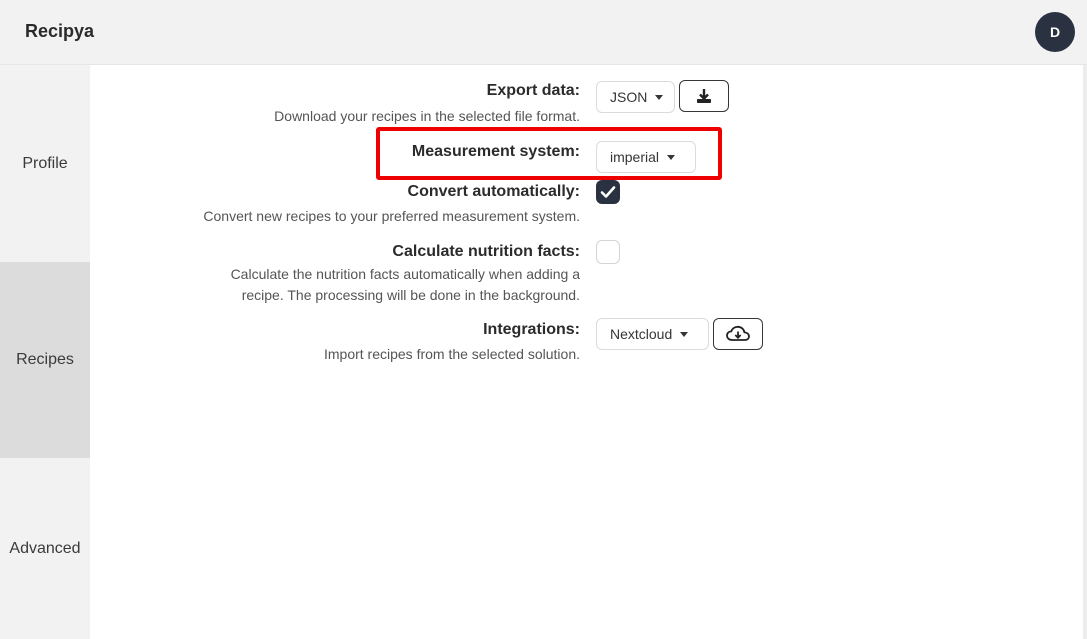 Image resolution: width=1087 pixels, height=639 pixels. I want to click on export-format-value: JSON, so click(629, 97).